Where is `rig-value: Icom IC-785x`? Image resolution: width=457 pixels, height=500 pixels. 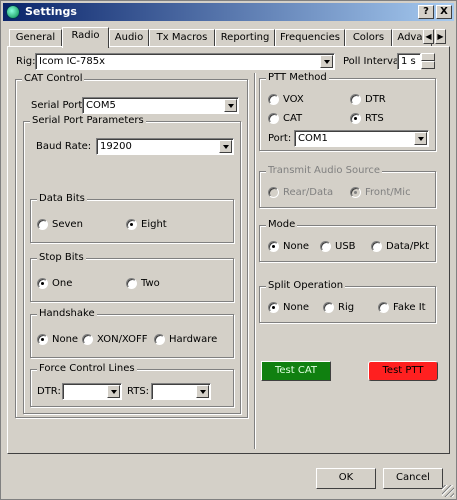 rig-value: Icom IC-785x is located at coordinates (72, 61).